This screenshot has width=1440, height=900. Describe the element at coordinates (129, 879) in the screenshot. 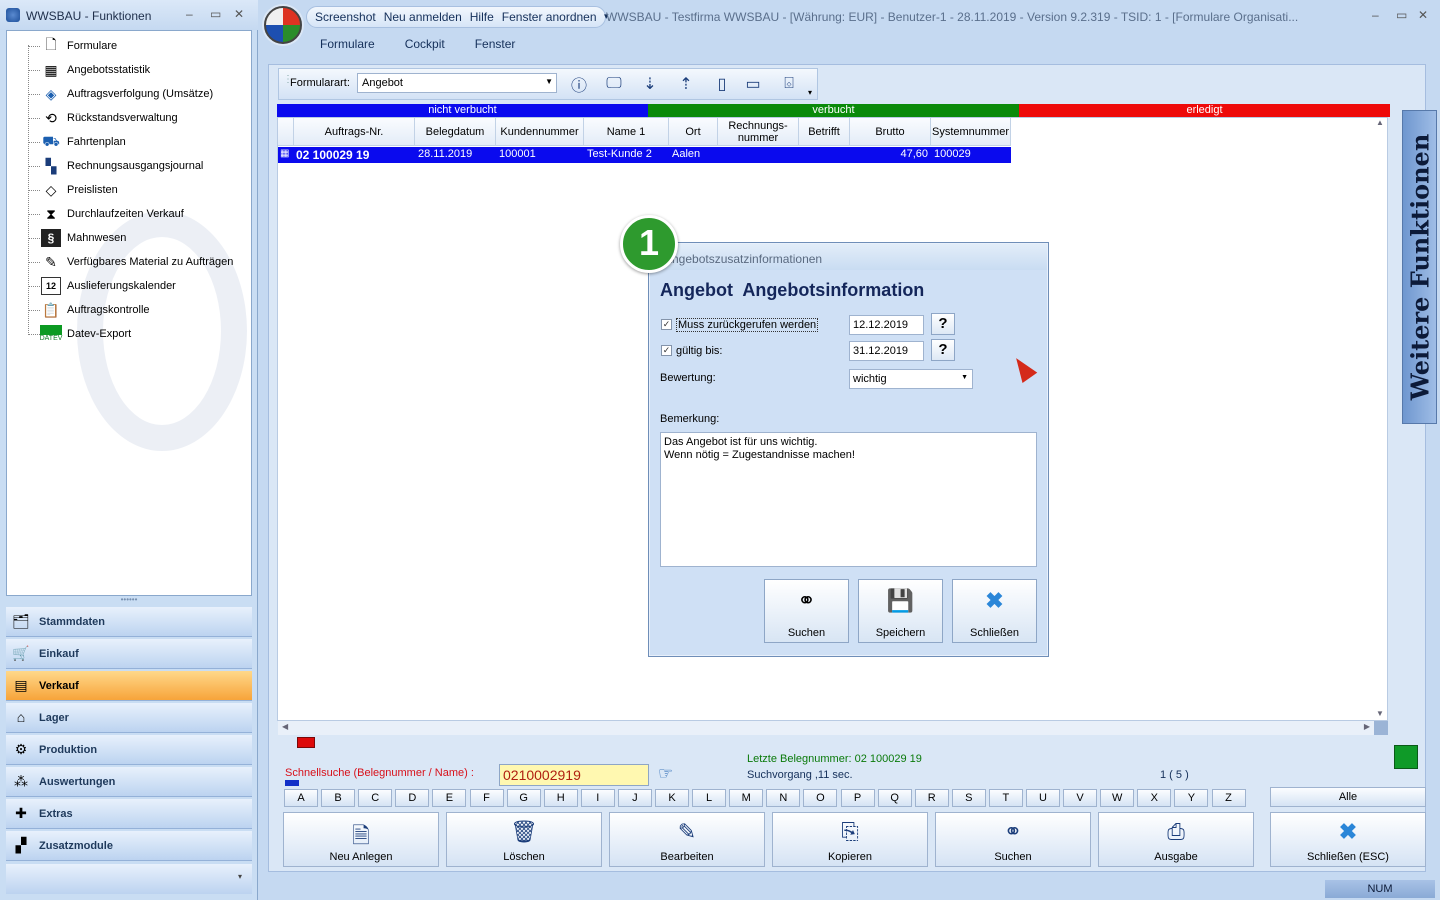

I see `nav-overflow: ▾` at that location.